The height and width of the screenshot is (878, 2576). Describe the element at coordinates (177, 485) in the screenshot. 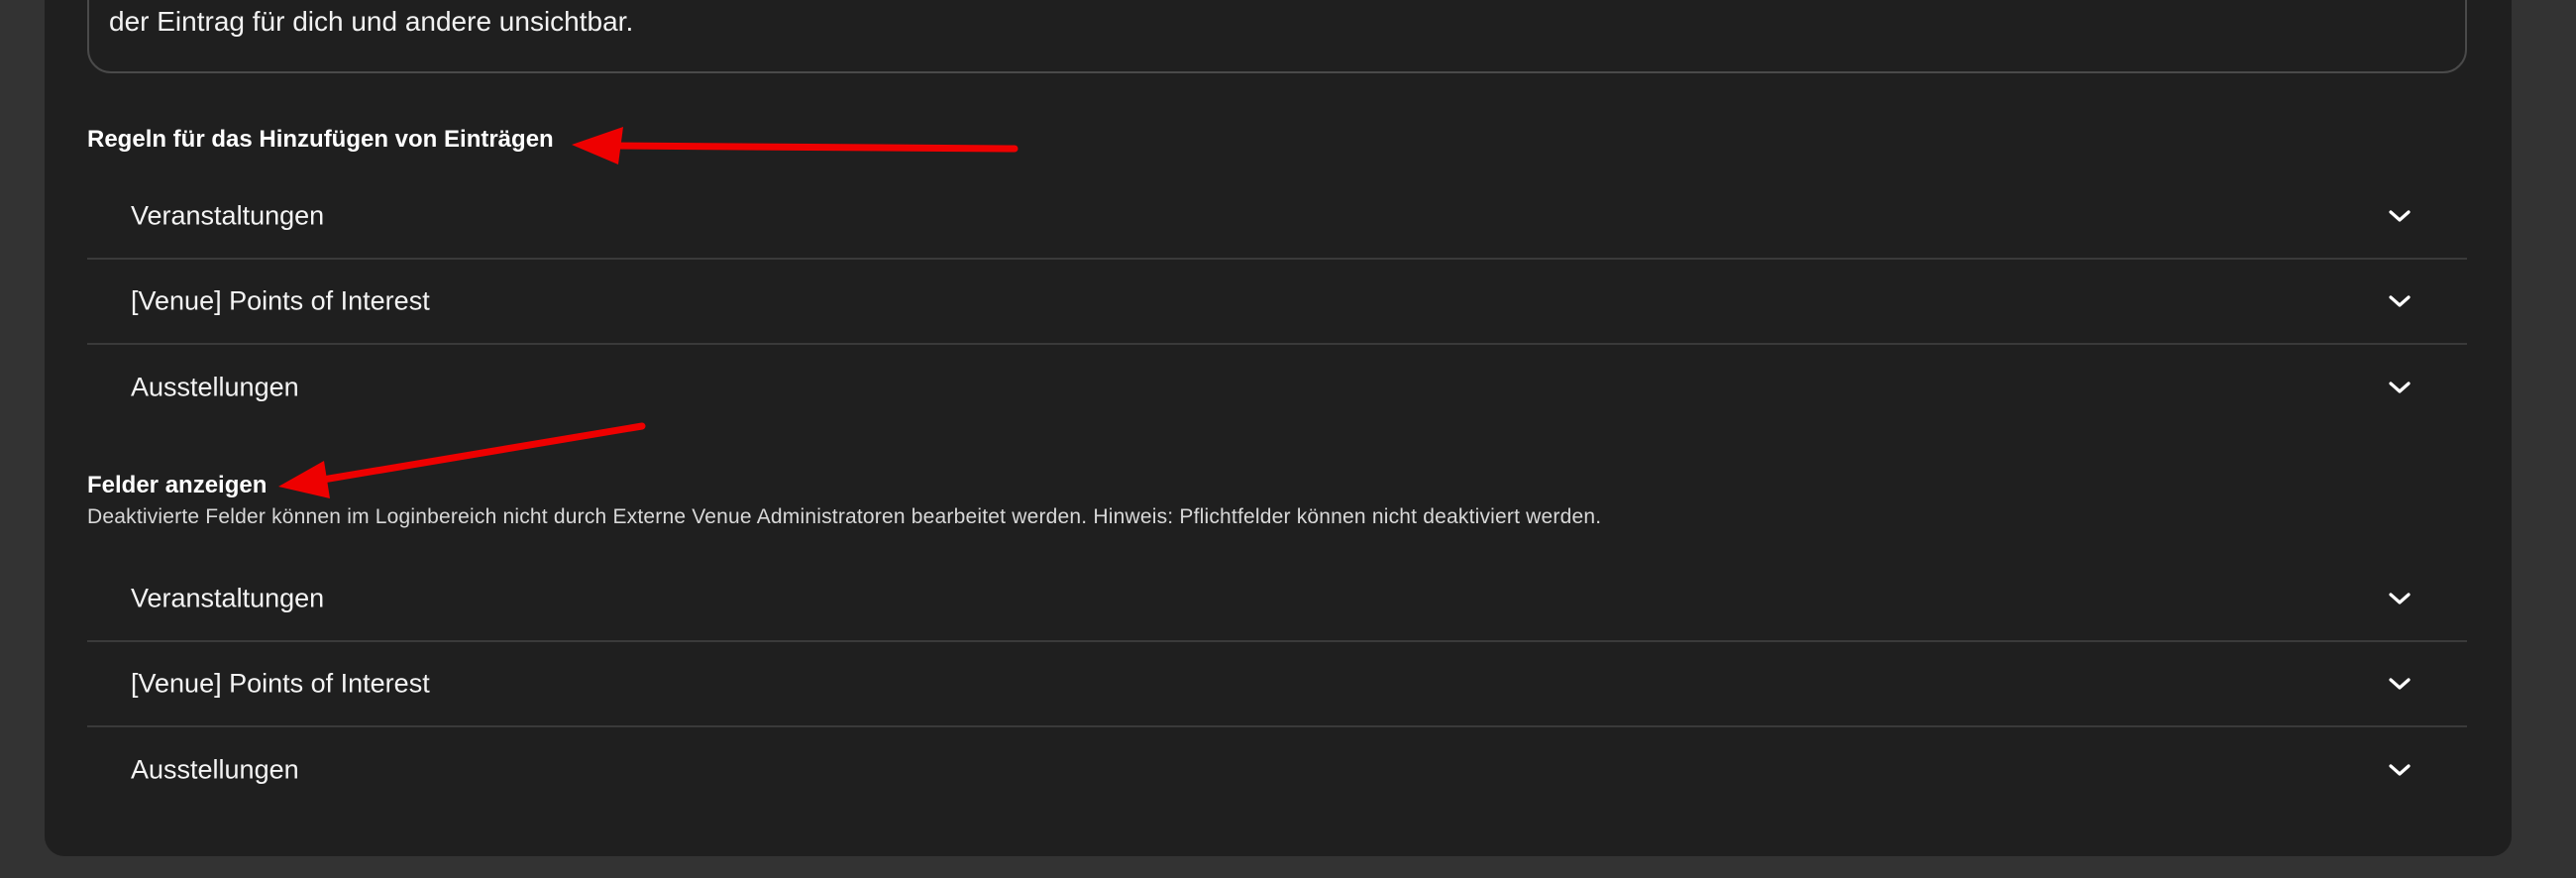

I see `fields-section-title: Felder anzeigen` at that location.